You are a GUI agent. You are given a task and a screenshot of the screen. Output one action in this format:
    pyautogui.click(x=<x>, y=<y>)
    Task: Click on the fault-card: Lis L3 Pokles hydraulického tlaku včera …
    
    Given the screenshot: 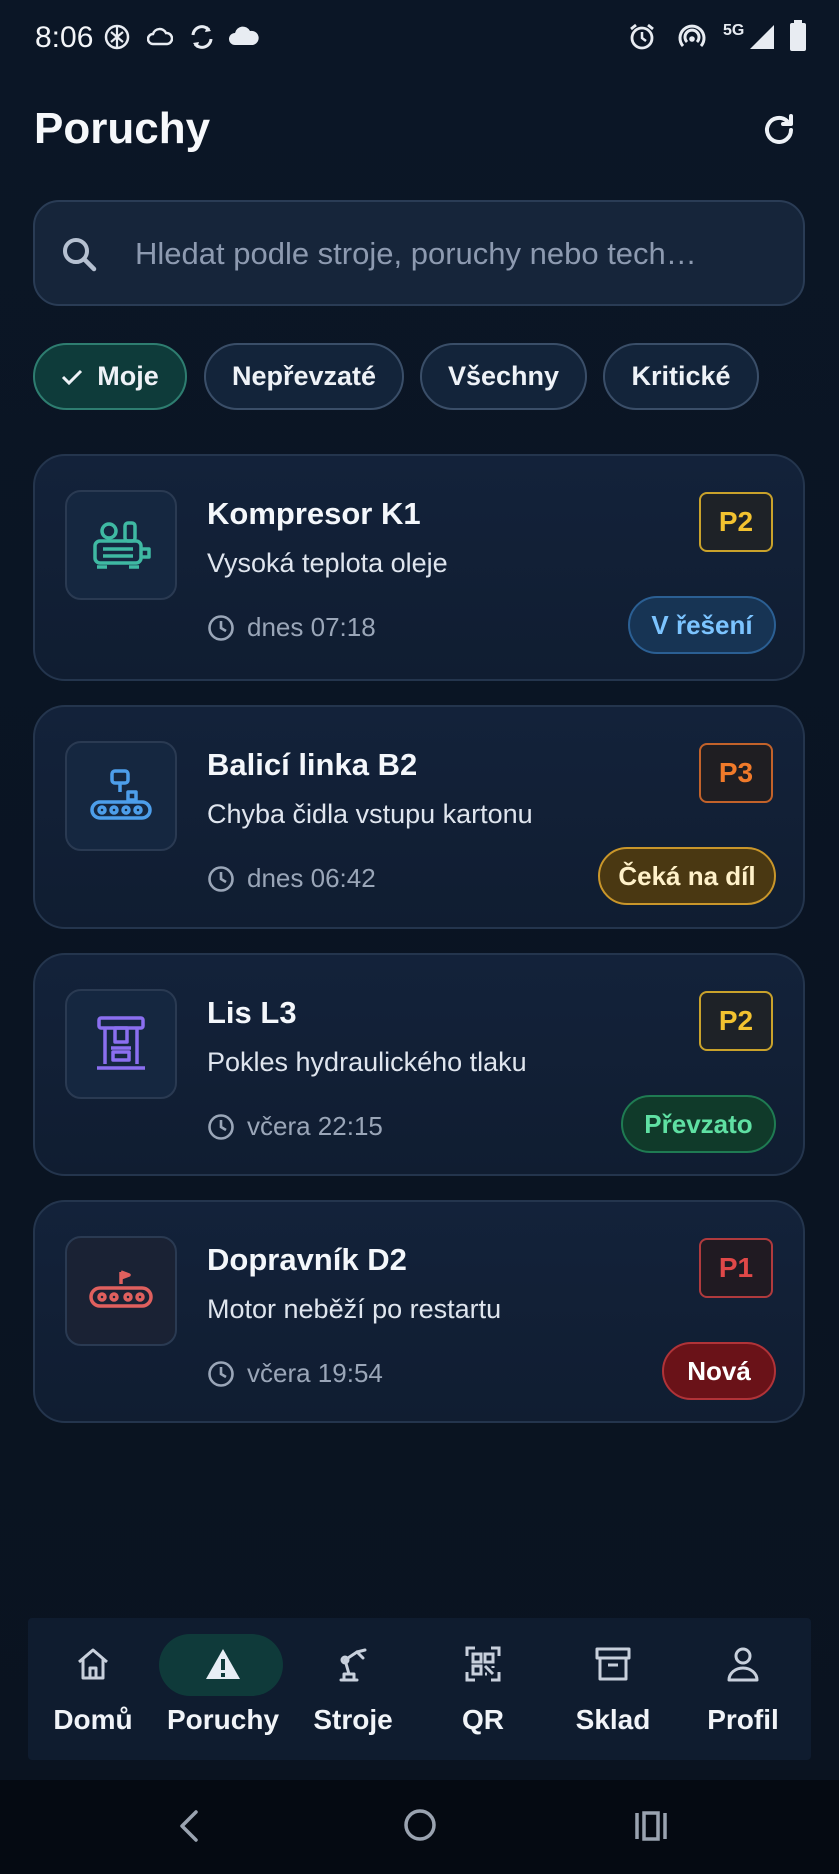 What is the action you would take?
    pyautogui.click(x=419, y=1064)
    